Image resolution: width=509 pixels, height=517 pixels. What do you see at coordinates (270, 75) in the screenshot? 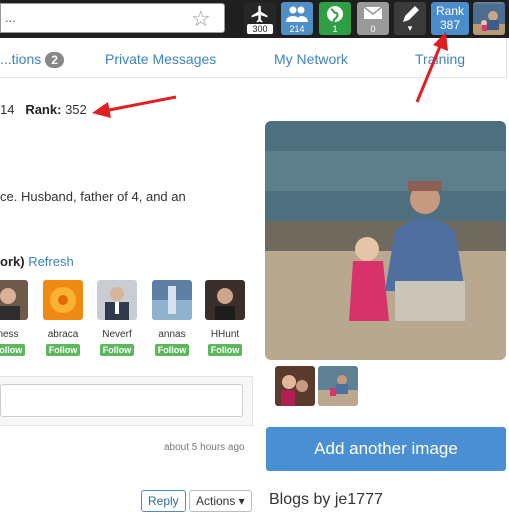
I see `annotation-arrows` at bounding box center [270, 75].